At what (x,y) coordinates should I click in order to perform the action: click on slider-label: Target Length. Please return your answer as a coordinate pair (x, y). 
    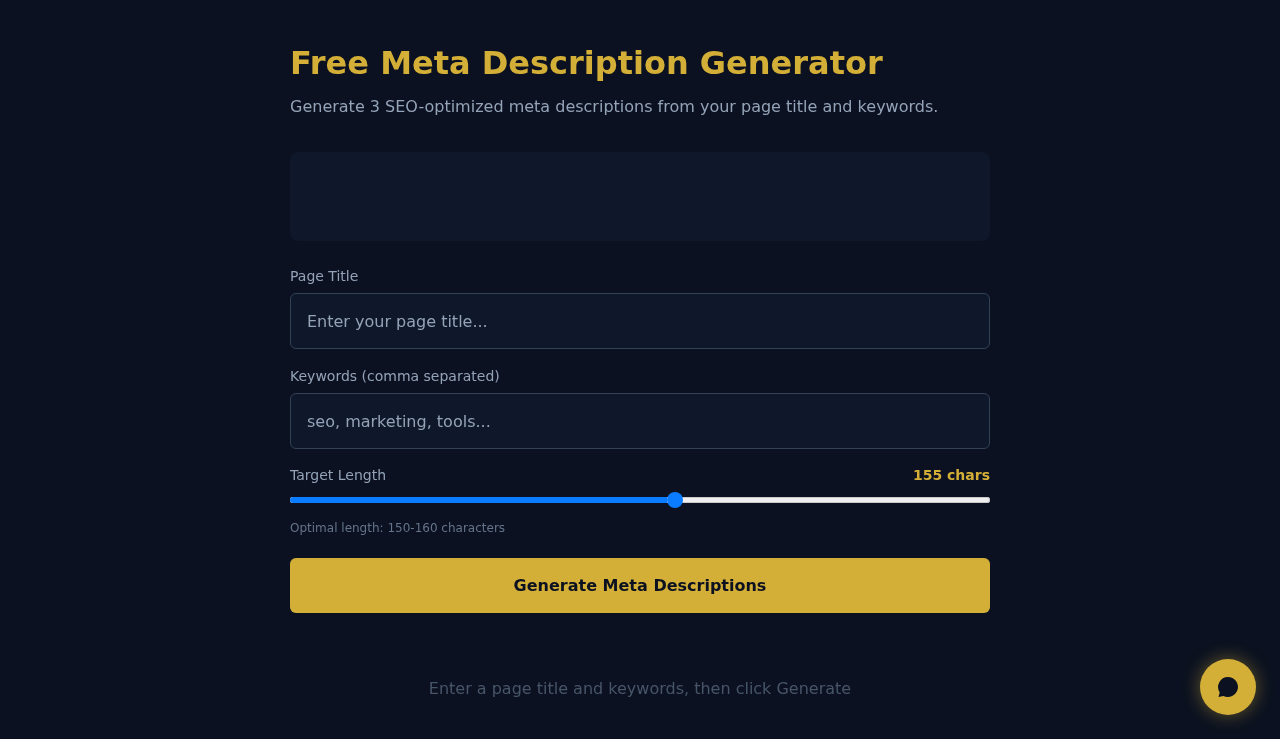
    Looking at the image, I should click on (338, 475).